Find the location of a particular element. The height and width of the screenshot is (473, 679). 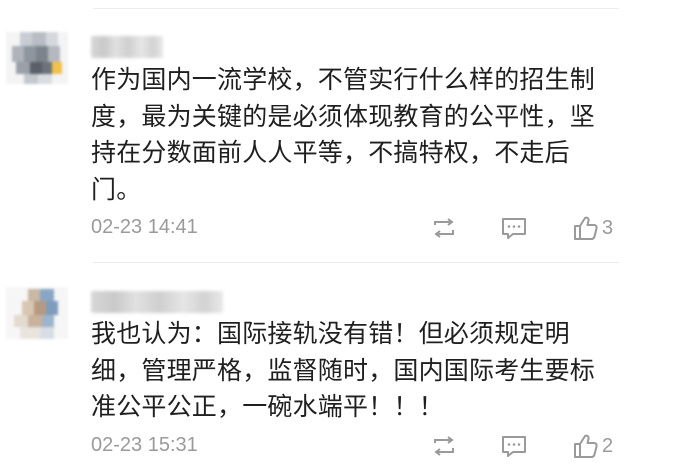

comment-time: 02-23 15:31 is located at coordinates (144, 445).